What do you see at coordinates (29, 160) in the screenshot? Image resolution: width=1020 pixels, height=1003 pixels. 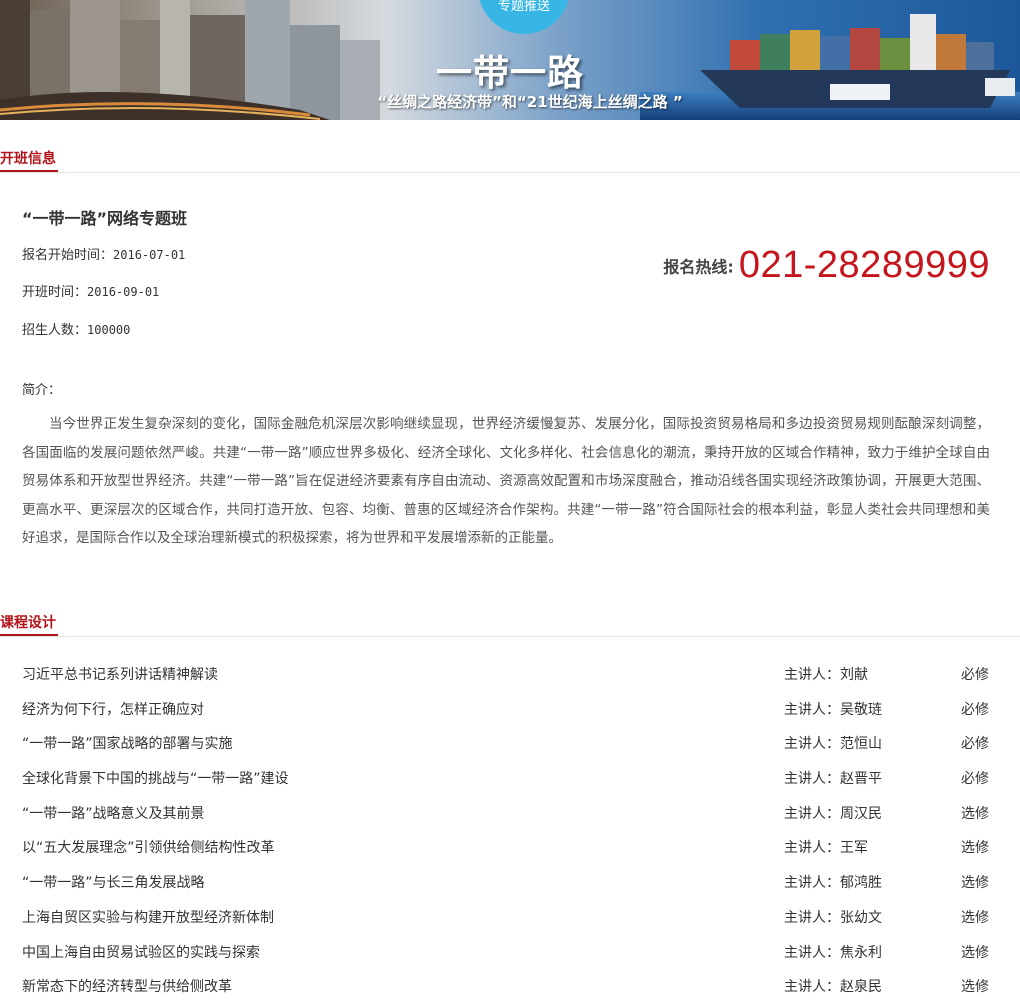 I see `class-info-section-label: 开班信息` at bounding box center [29, 160].